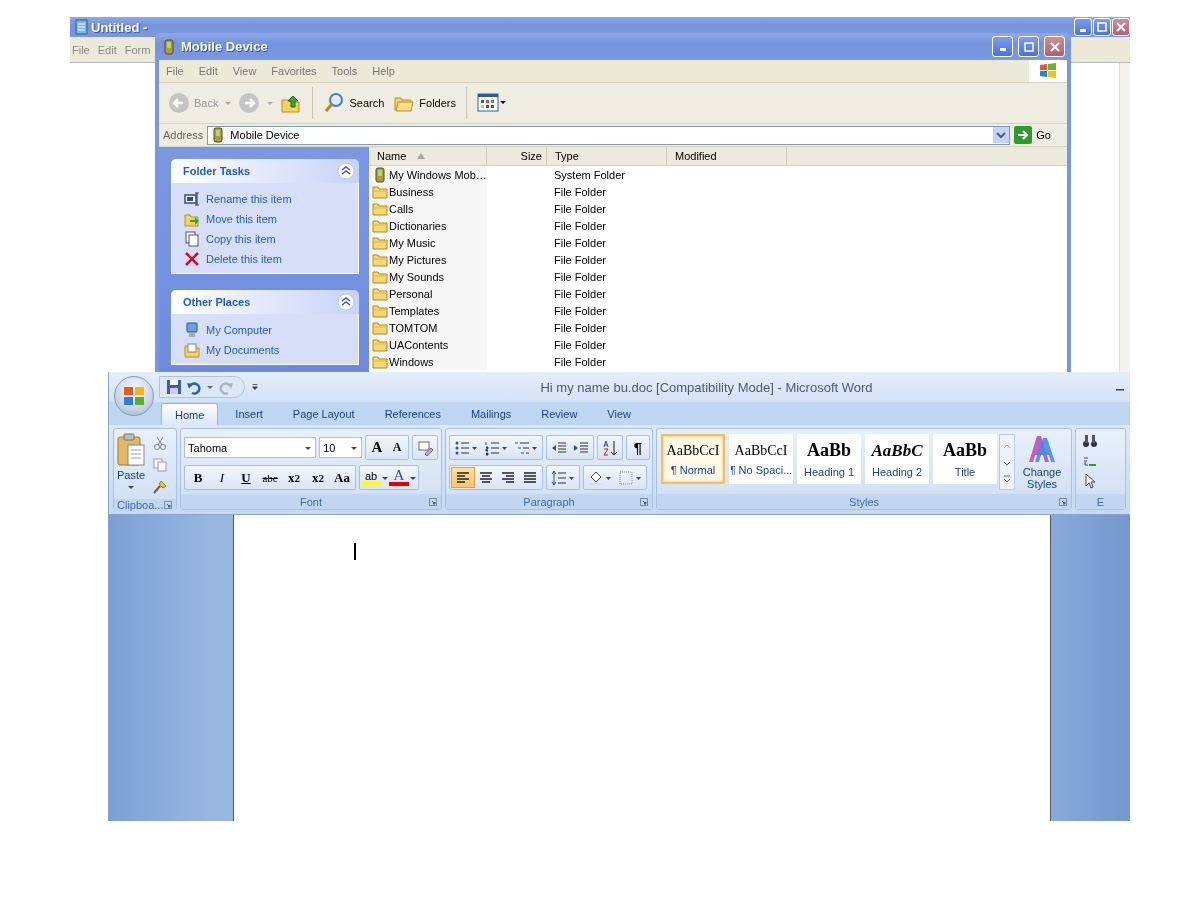 The image size is (1200, 900). What do you see at coordinates (630, 477) in the screenshot?
I see `borders-icon` at bounding box center [630, 477].